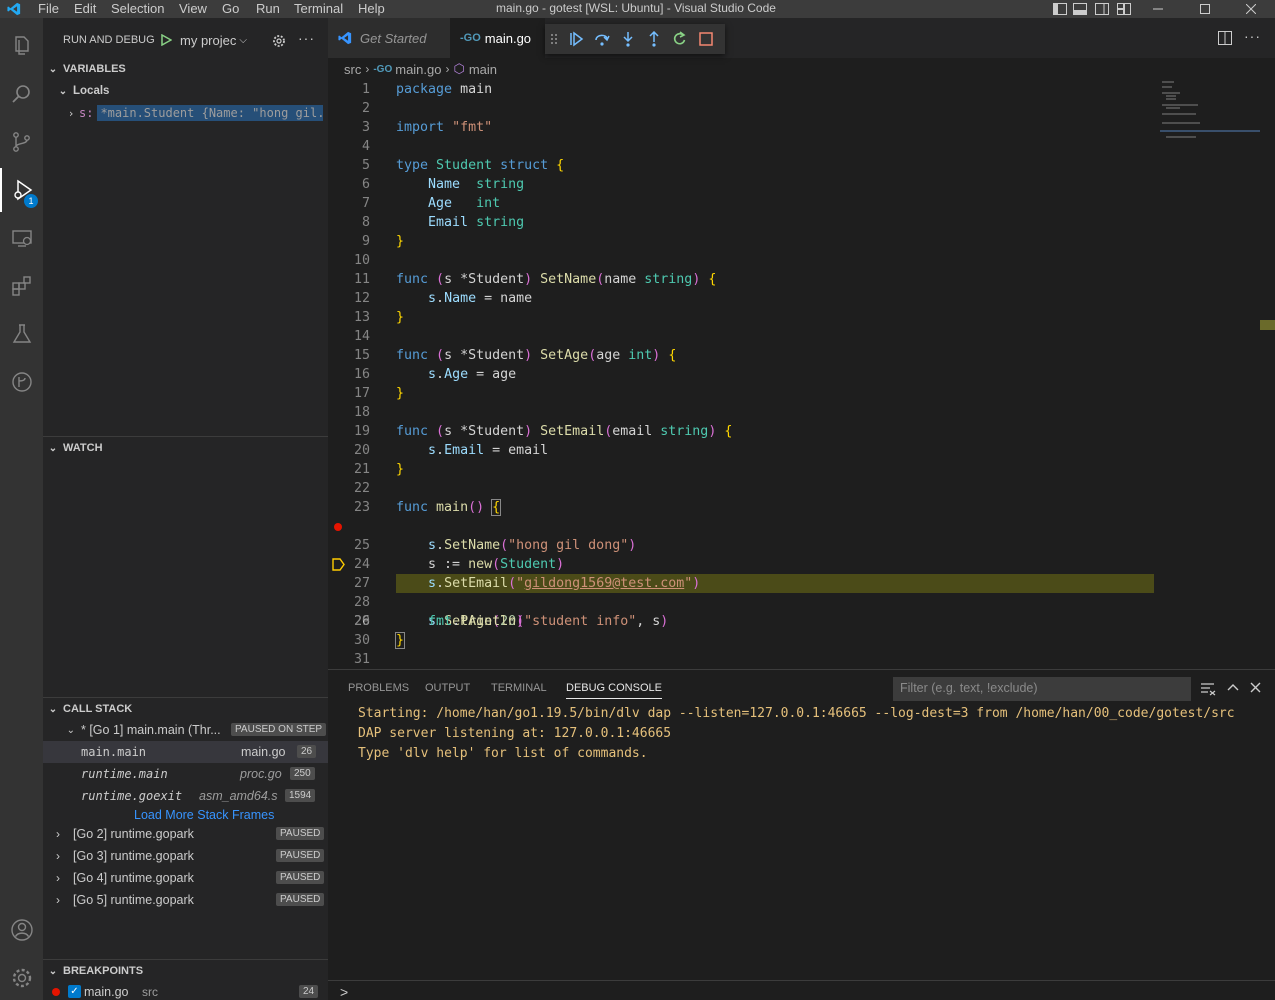 The image size is (1275, 1000). Describe the element at coordinates (21, 286) in the screenshot. I see `extensions-icon` at that location.